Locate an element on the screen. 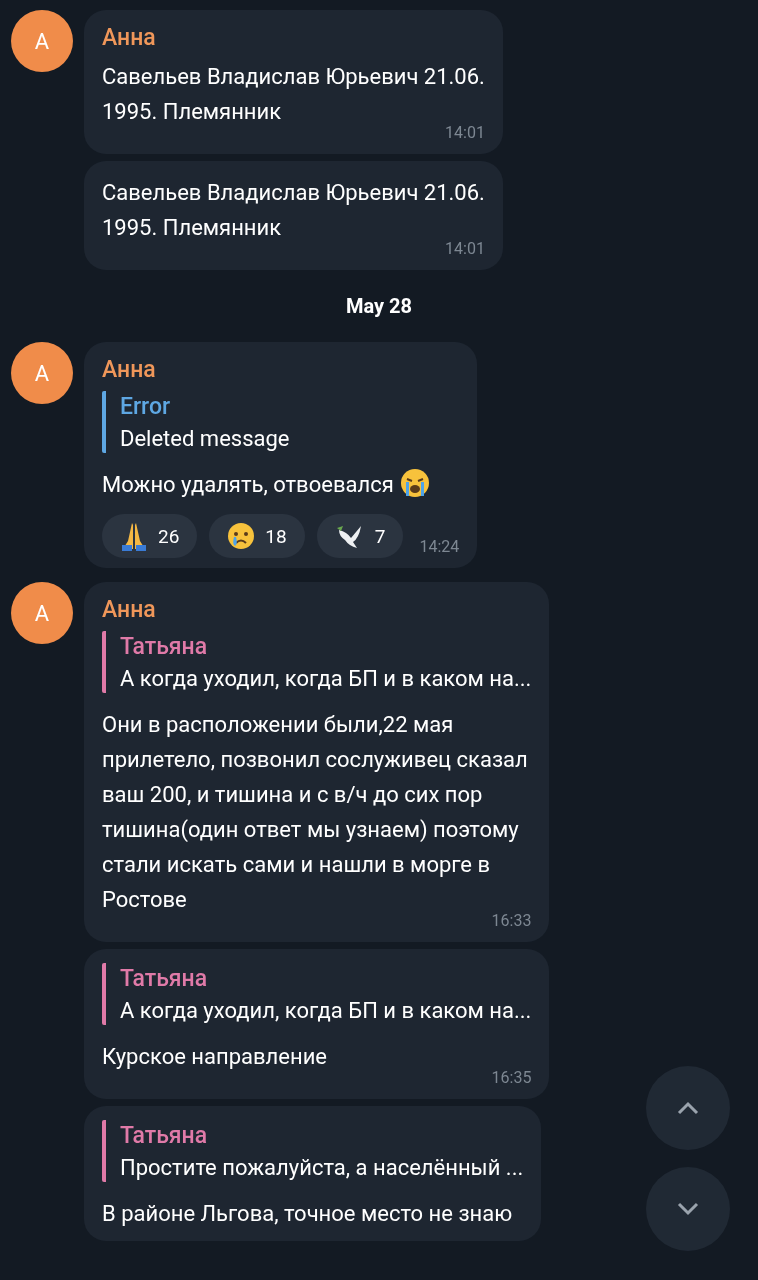 The image size is (758, 1280). praying-hands-icon is located at coordinates (134, 536).